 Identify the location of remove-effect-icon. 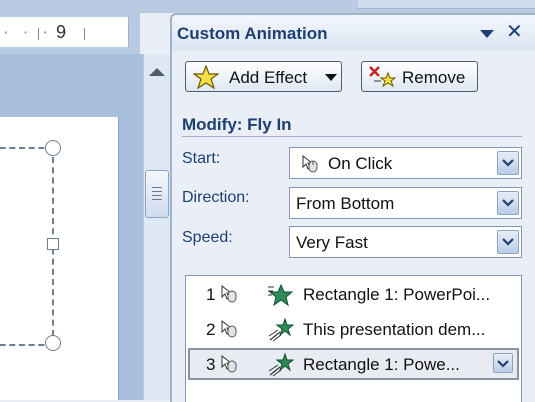
(383, 77).